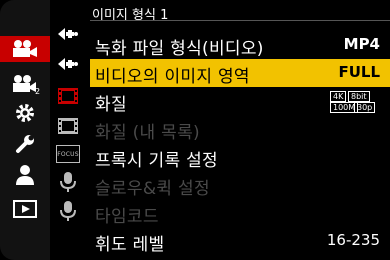 Image resolution: width=390 pixels, height=260 pixels. What do you see at coordinates (127, 217) in the screenshot?
I see `menu-item-label: 타임코드` at bounding box center [127, 217].